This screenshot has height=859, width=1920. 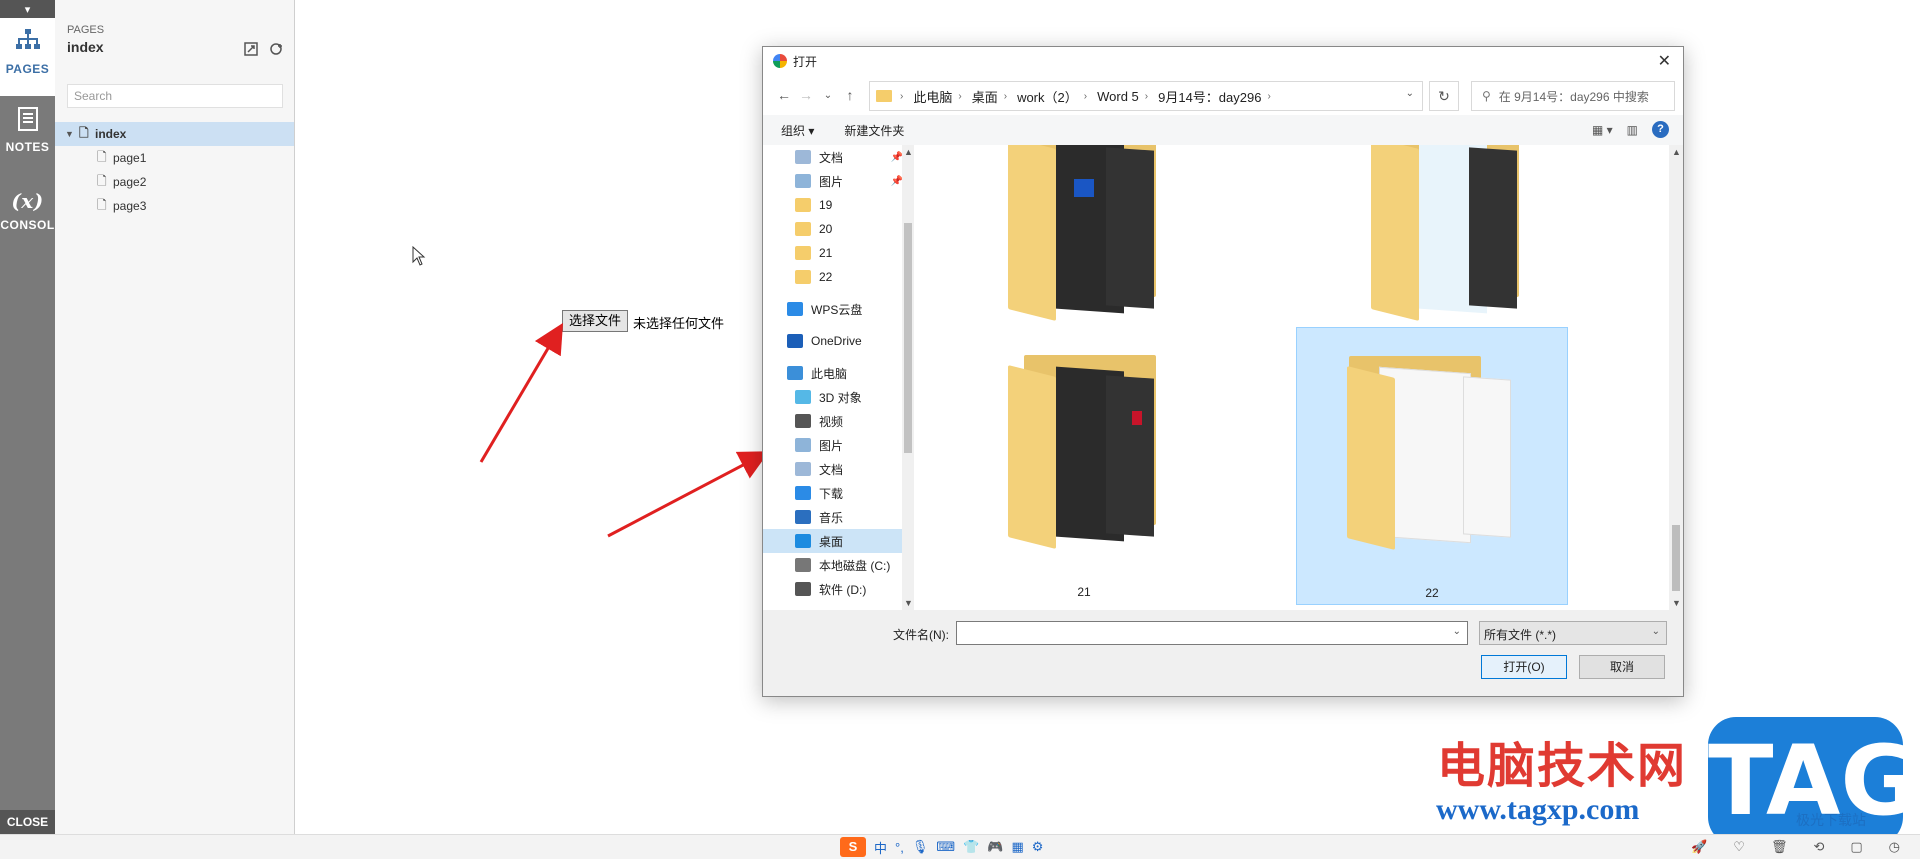 I want to click on add-folder-icon, so click(x=277, y=50).